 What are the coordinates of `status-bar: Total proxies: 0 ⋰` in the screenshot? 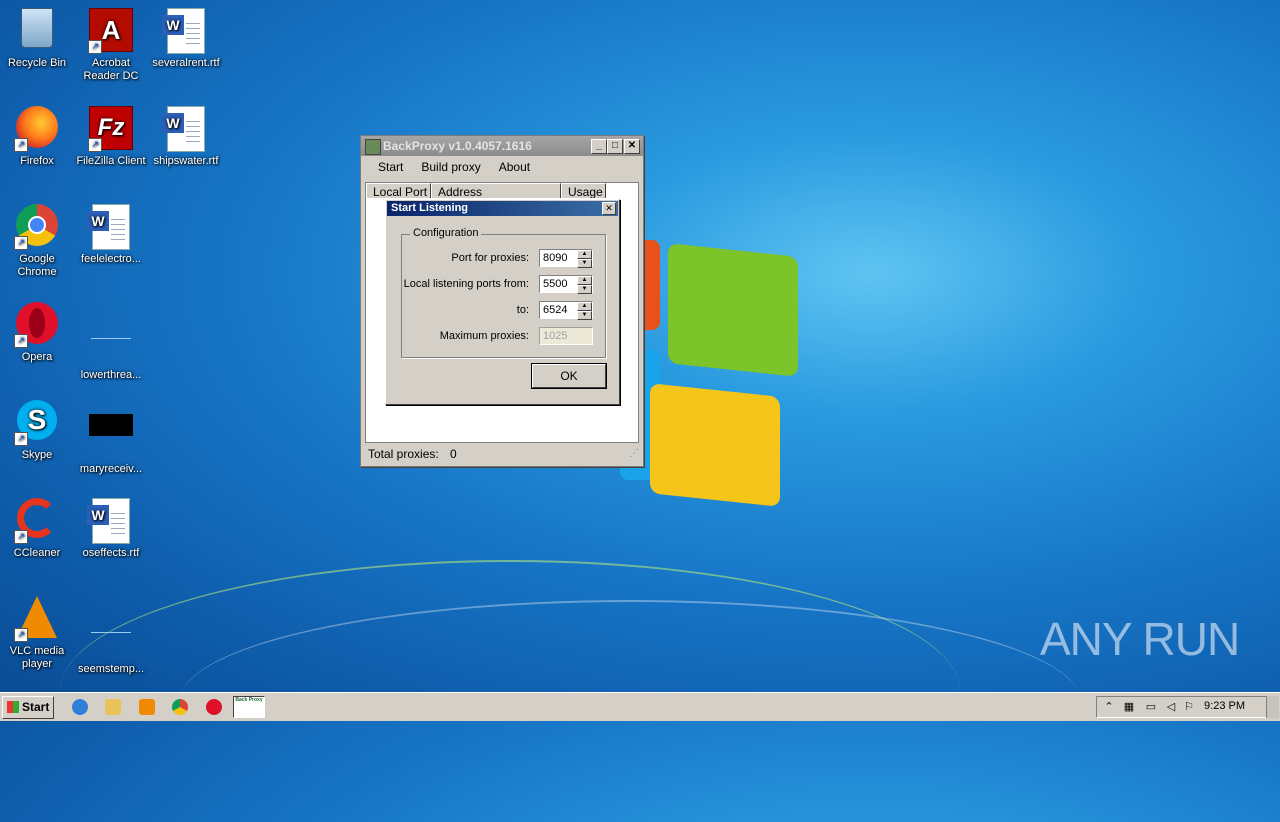 It's located at (502, 454).